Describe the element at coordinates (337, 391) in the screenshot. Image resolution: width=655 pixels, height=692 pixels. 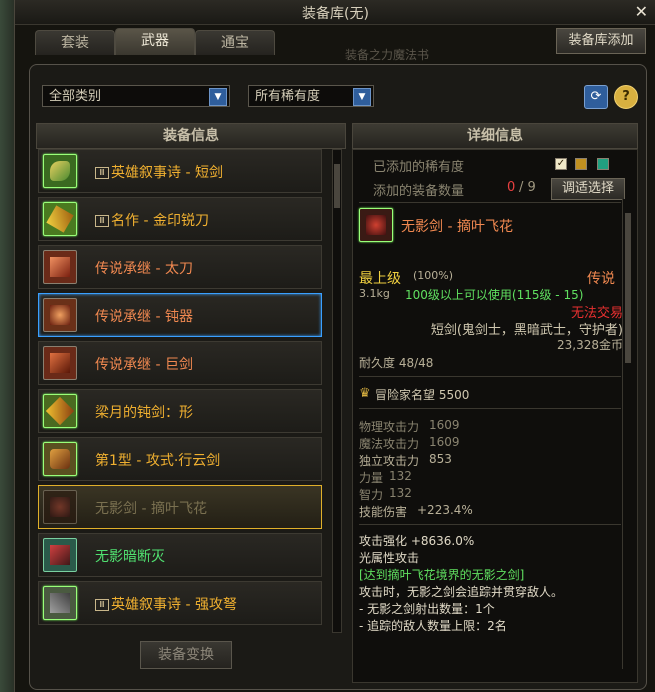
I see `list-scrollbar` at that location.